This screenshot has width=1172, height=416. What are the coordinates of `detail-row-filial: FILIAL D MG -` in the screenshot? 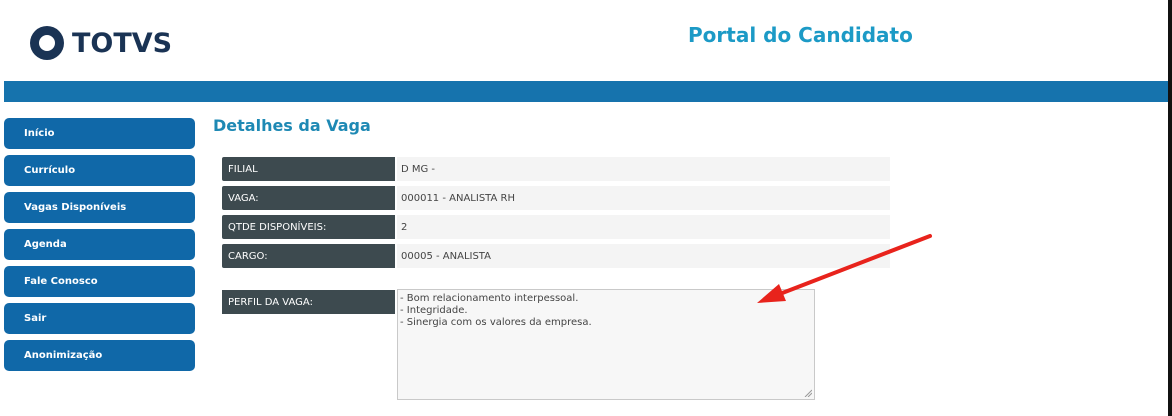 It's located at (556, 169).